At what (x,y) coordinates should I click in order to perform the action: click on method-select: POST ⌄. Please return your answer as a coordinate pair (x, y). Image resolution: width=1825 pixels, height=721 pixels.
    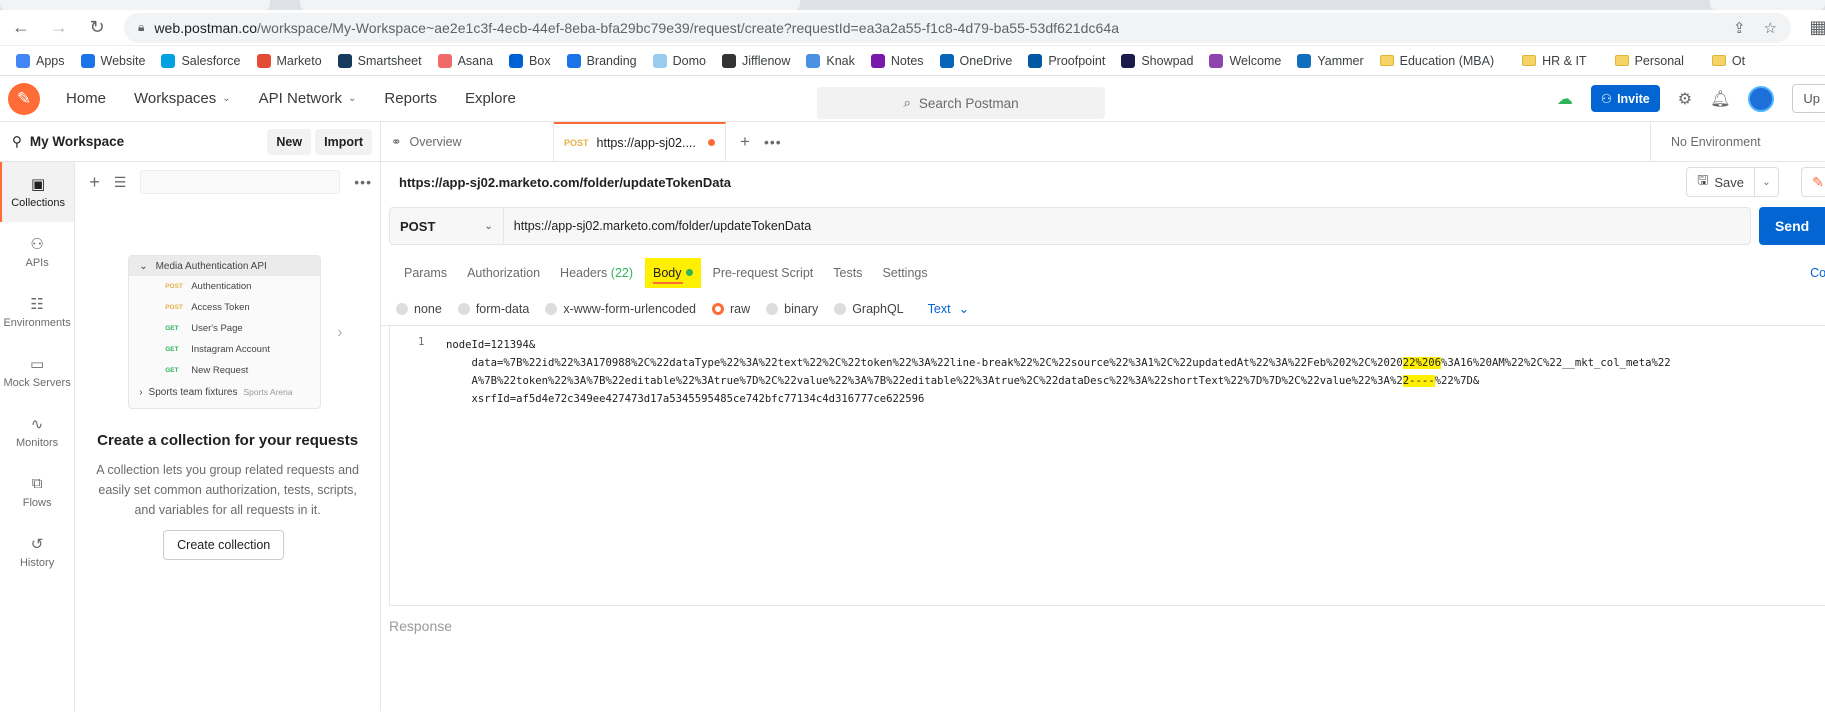
    Looking at the image, I should click on (446, 226).